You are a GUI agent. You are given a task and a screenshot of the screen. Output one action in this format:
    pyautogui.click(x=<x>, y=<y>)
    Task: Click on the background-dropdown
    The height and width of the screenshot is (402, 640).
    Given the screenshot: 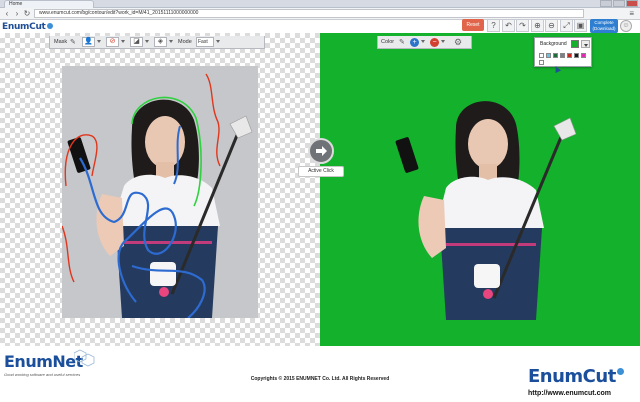 What is the action you would take?
    pyautogui.click(x=585, y=44)
    